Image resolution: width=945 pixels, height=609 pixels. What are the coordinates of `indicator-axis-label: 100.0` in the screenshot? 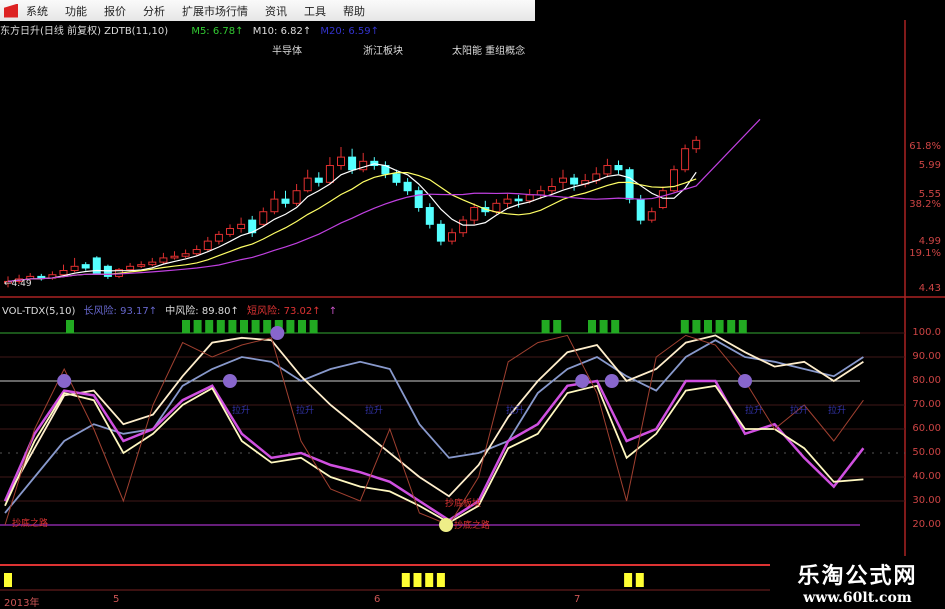 It's located at (926, 332).